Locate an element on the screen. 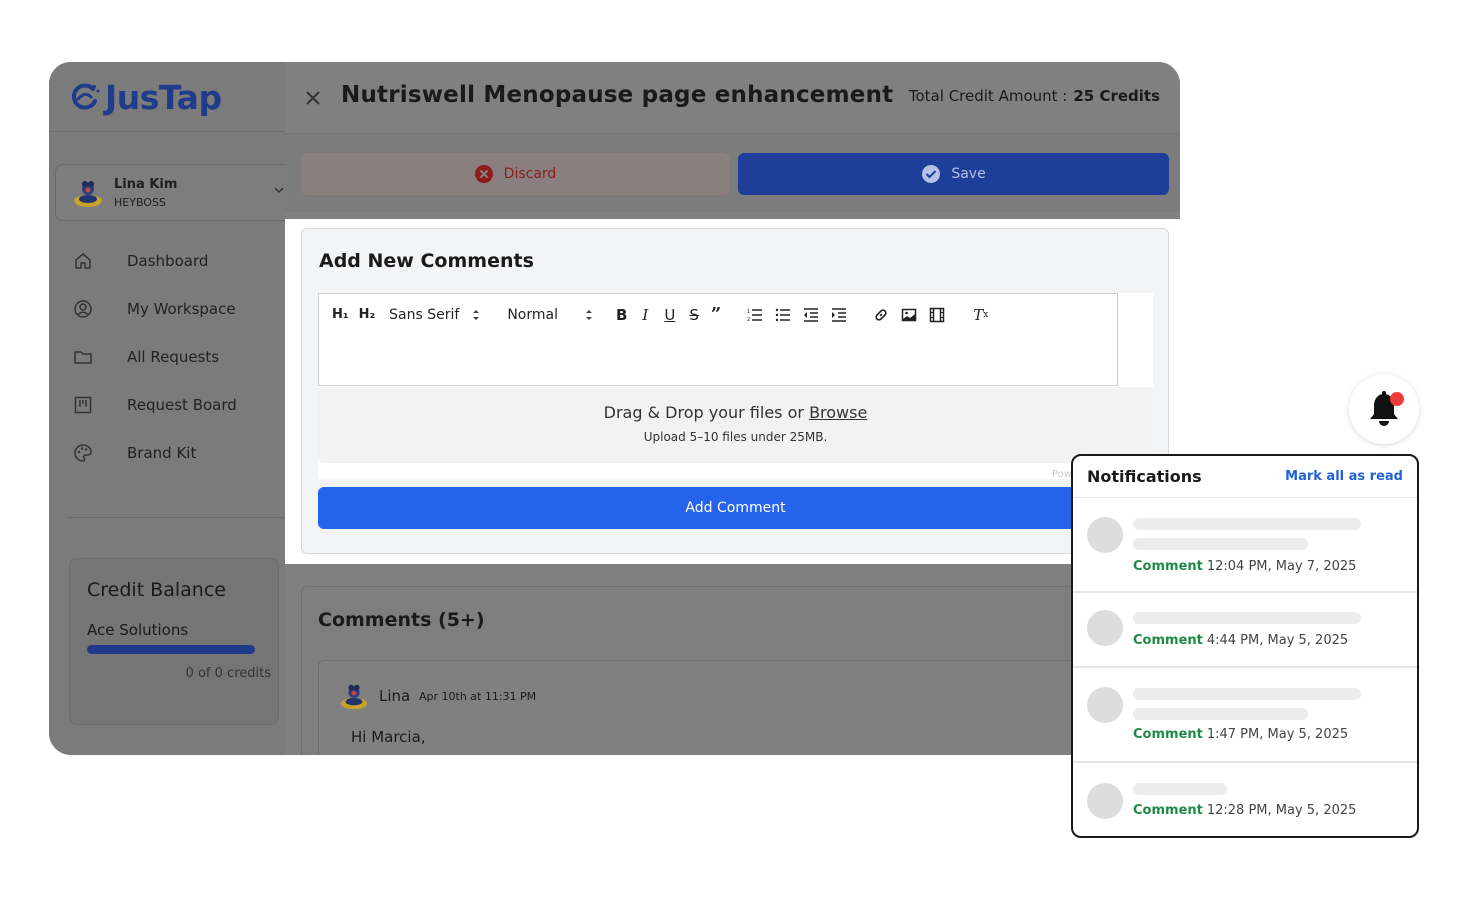  user-switcher: Lina Kim HEYBOSS is located at coordinates (175, 192).